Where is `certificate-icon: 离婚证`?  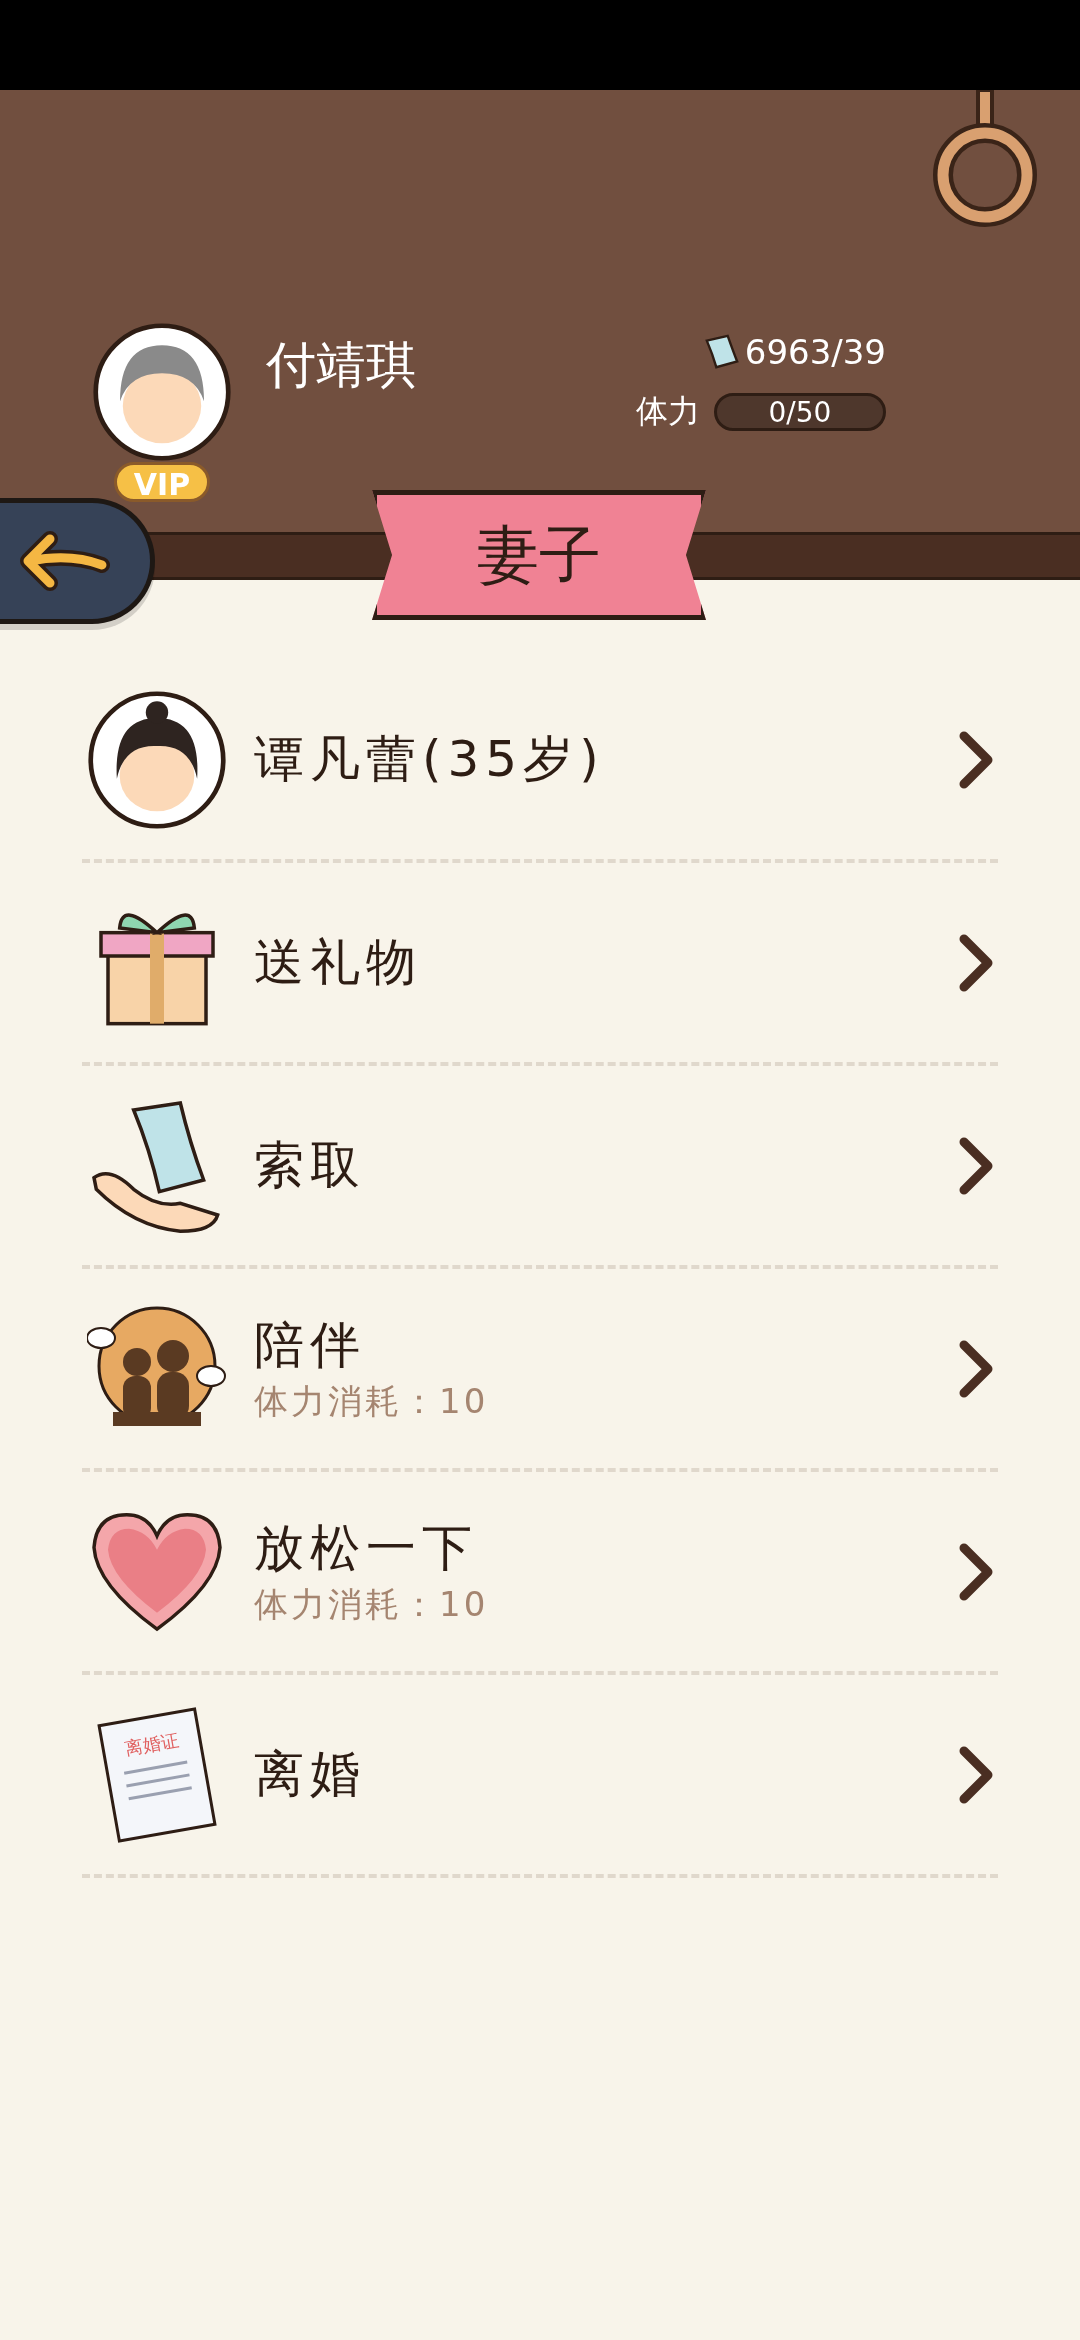
certificate-icon: 离婚证 is located at coordinates (157, 1774).